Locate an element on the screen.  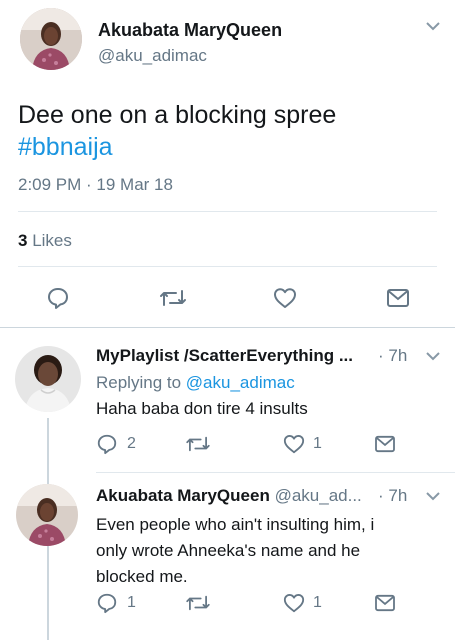
tweet-body: Dee one on a blocking spree is located at coordinates (177, 115).